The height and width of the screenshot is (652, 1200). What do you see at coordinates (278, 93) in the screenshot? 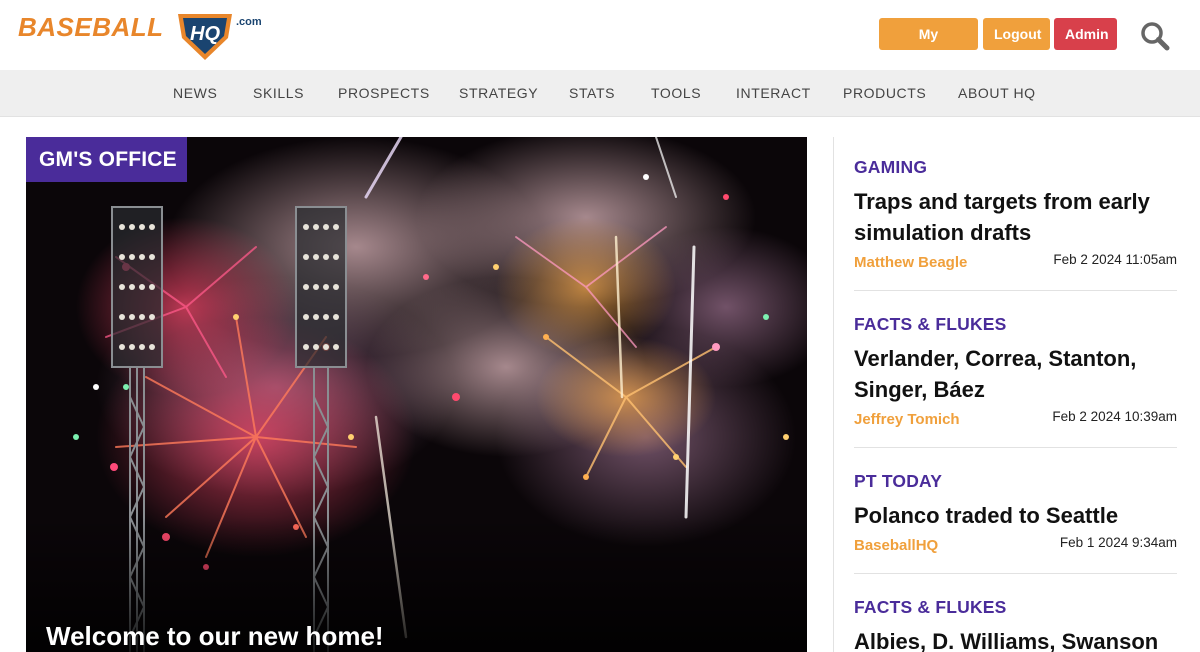
I see `nav-item-skills: SKILLS` at bounding box center [278, 93].